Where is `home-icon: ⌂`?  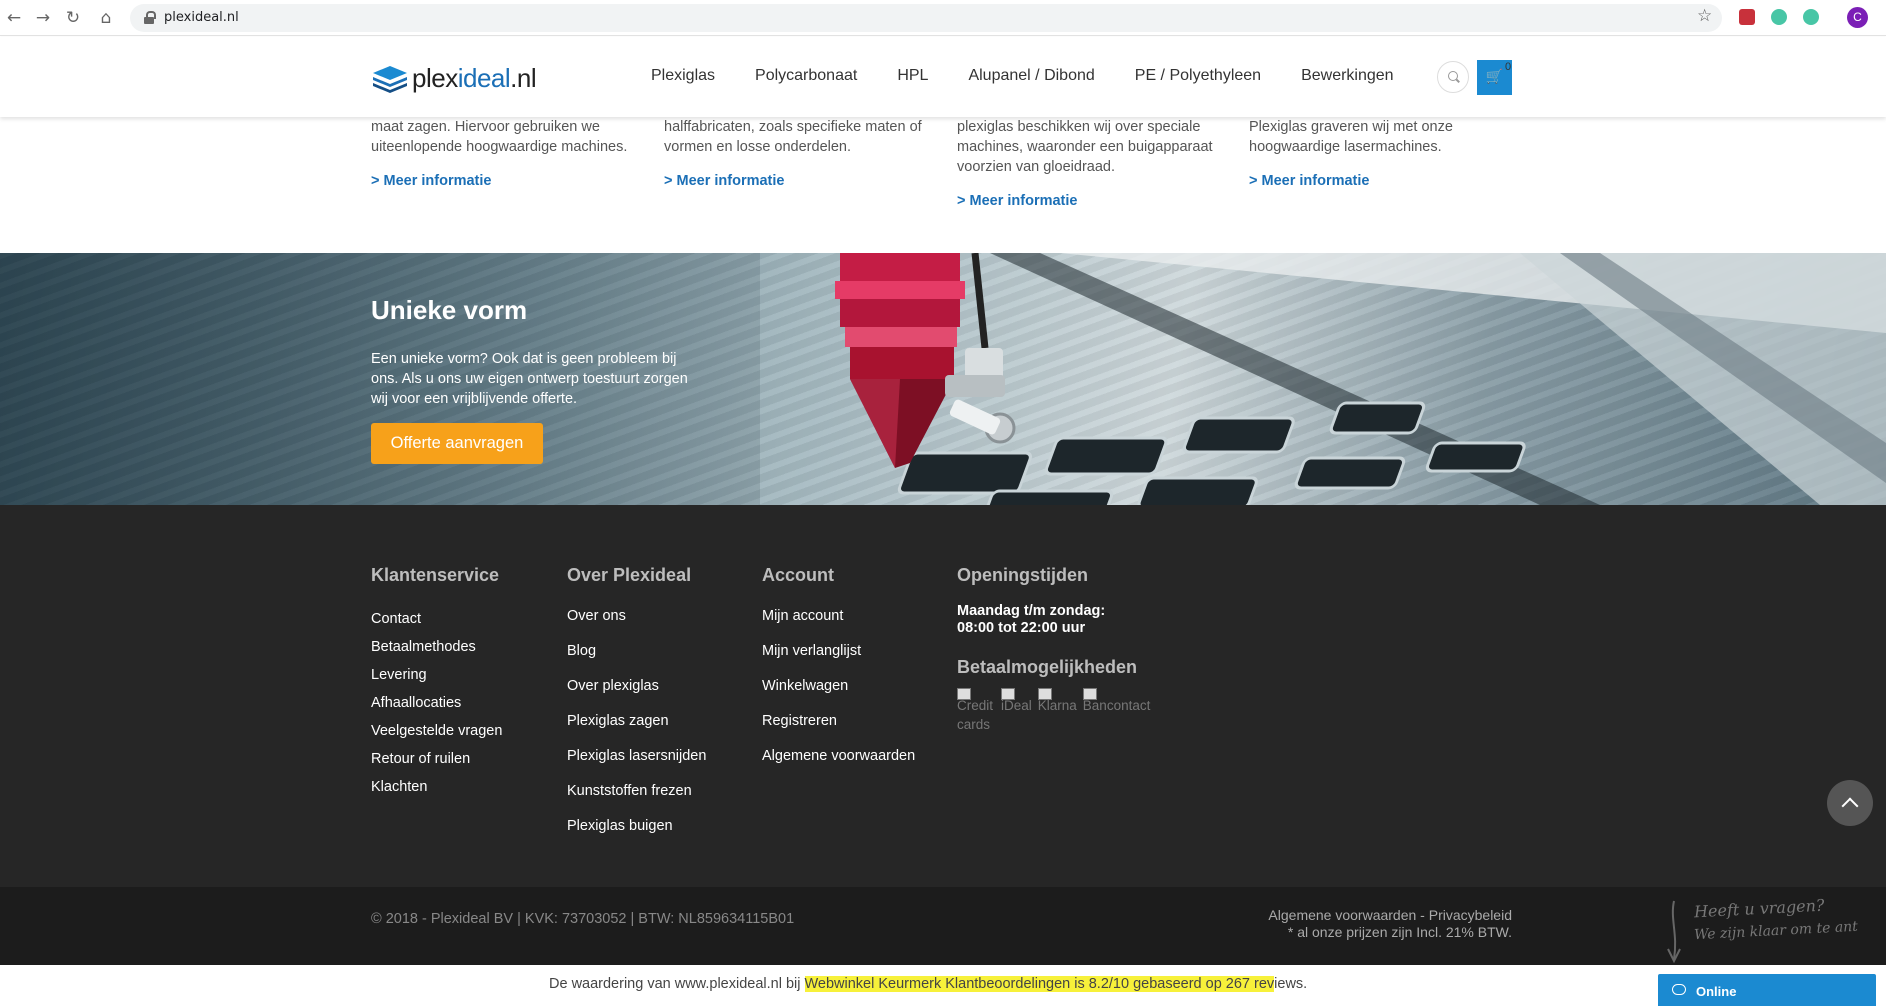 home-icon: ⌂ is located at coordinates (106, 18).